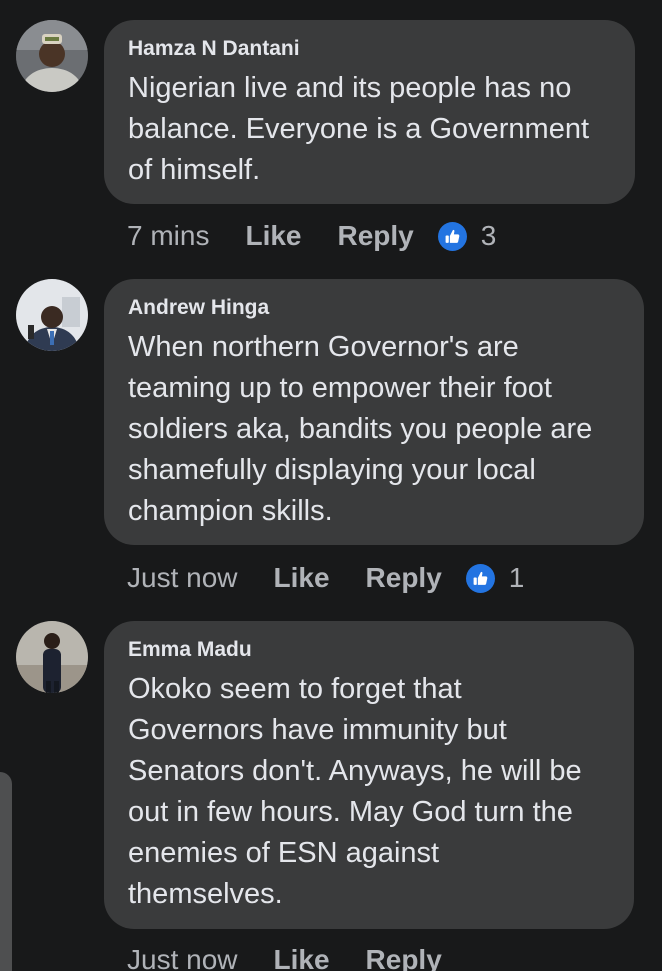 The height and width of the screenshot is (971, 662). I want to click on comment-author: Hamza N Dantani, so click(369, 49).